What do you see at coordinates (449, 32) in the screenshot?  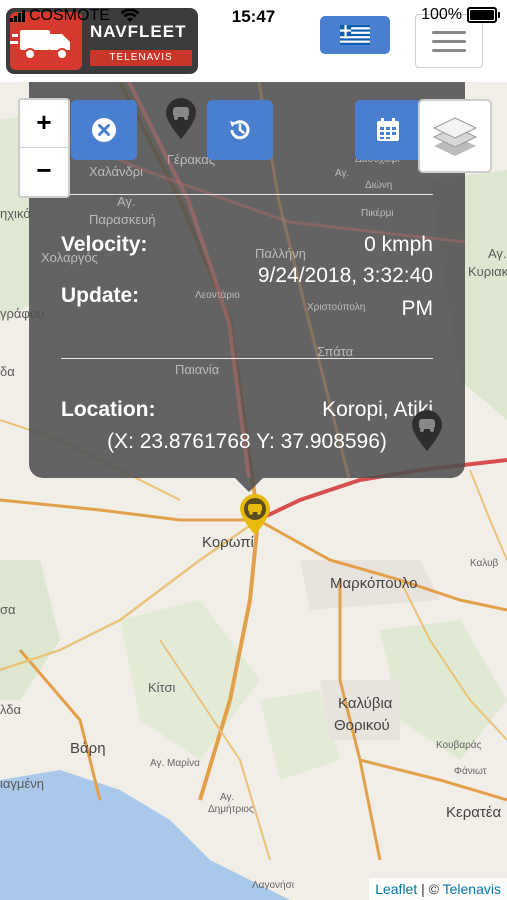 I see `hamburger-icon` at bounding box center [449, 32].